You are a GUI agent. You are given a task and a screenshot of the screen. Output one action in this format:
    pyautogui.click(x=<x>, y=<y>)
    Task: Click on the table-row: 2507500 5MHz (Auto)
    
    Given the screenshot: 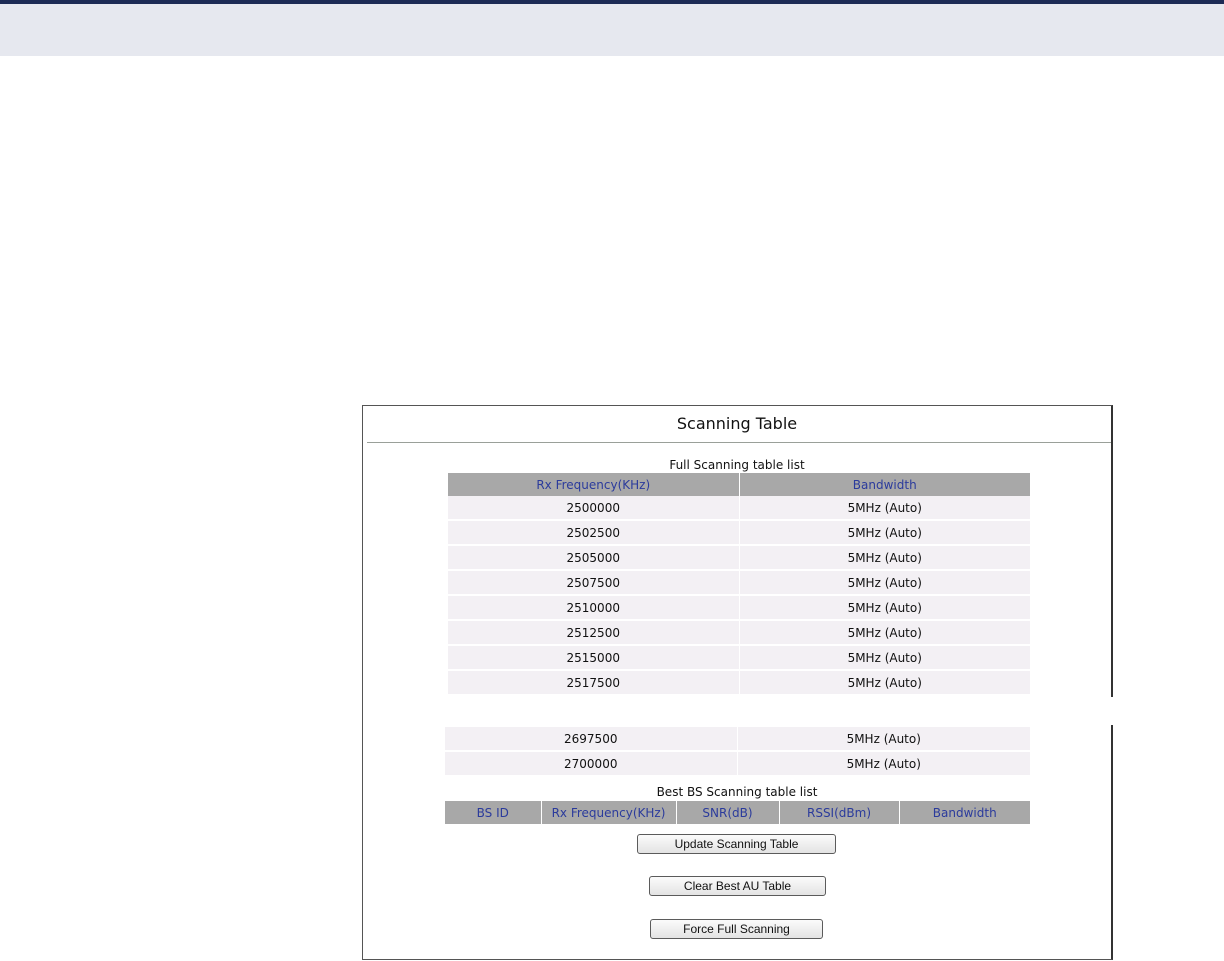 What is the action you would take?
    pyautogui.click(x=739, y=583)
    